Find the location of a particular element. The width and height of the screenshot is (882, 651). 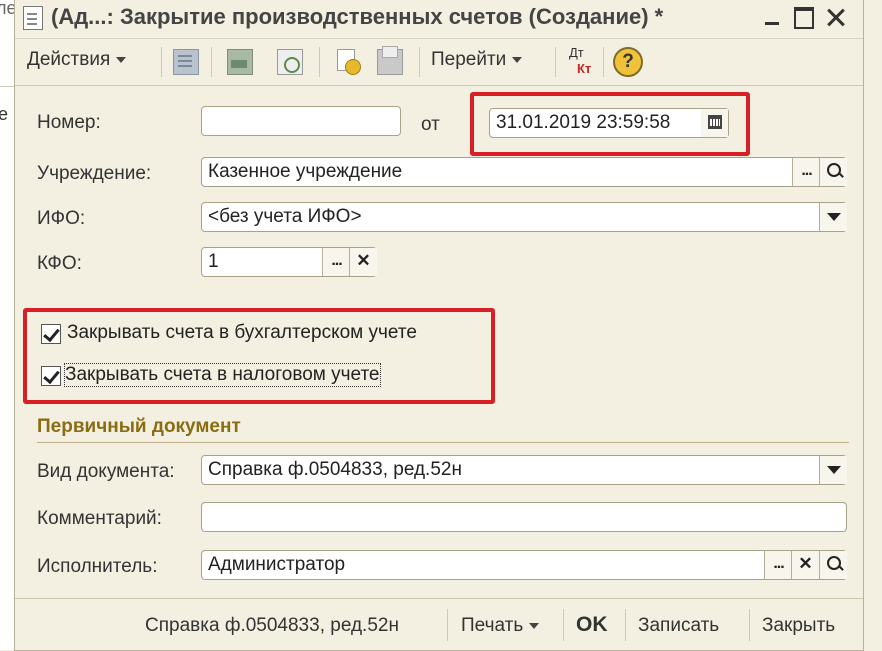

ifo-select: <без учета ИФО> is located at coordinates (524, 217).